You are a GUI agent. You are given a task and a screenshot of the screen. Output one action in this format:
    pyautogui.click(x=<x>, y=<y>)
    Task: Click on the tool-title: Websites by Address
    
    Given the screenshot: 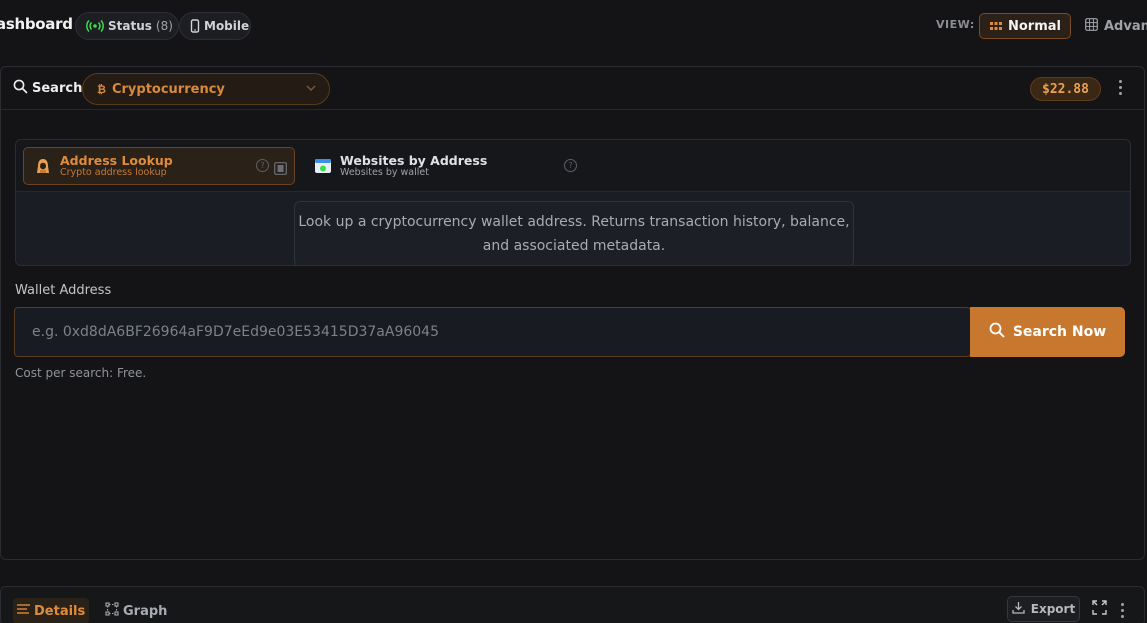 What is the action you would take?
    pyautogui.click(x=414, y=160)
    